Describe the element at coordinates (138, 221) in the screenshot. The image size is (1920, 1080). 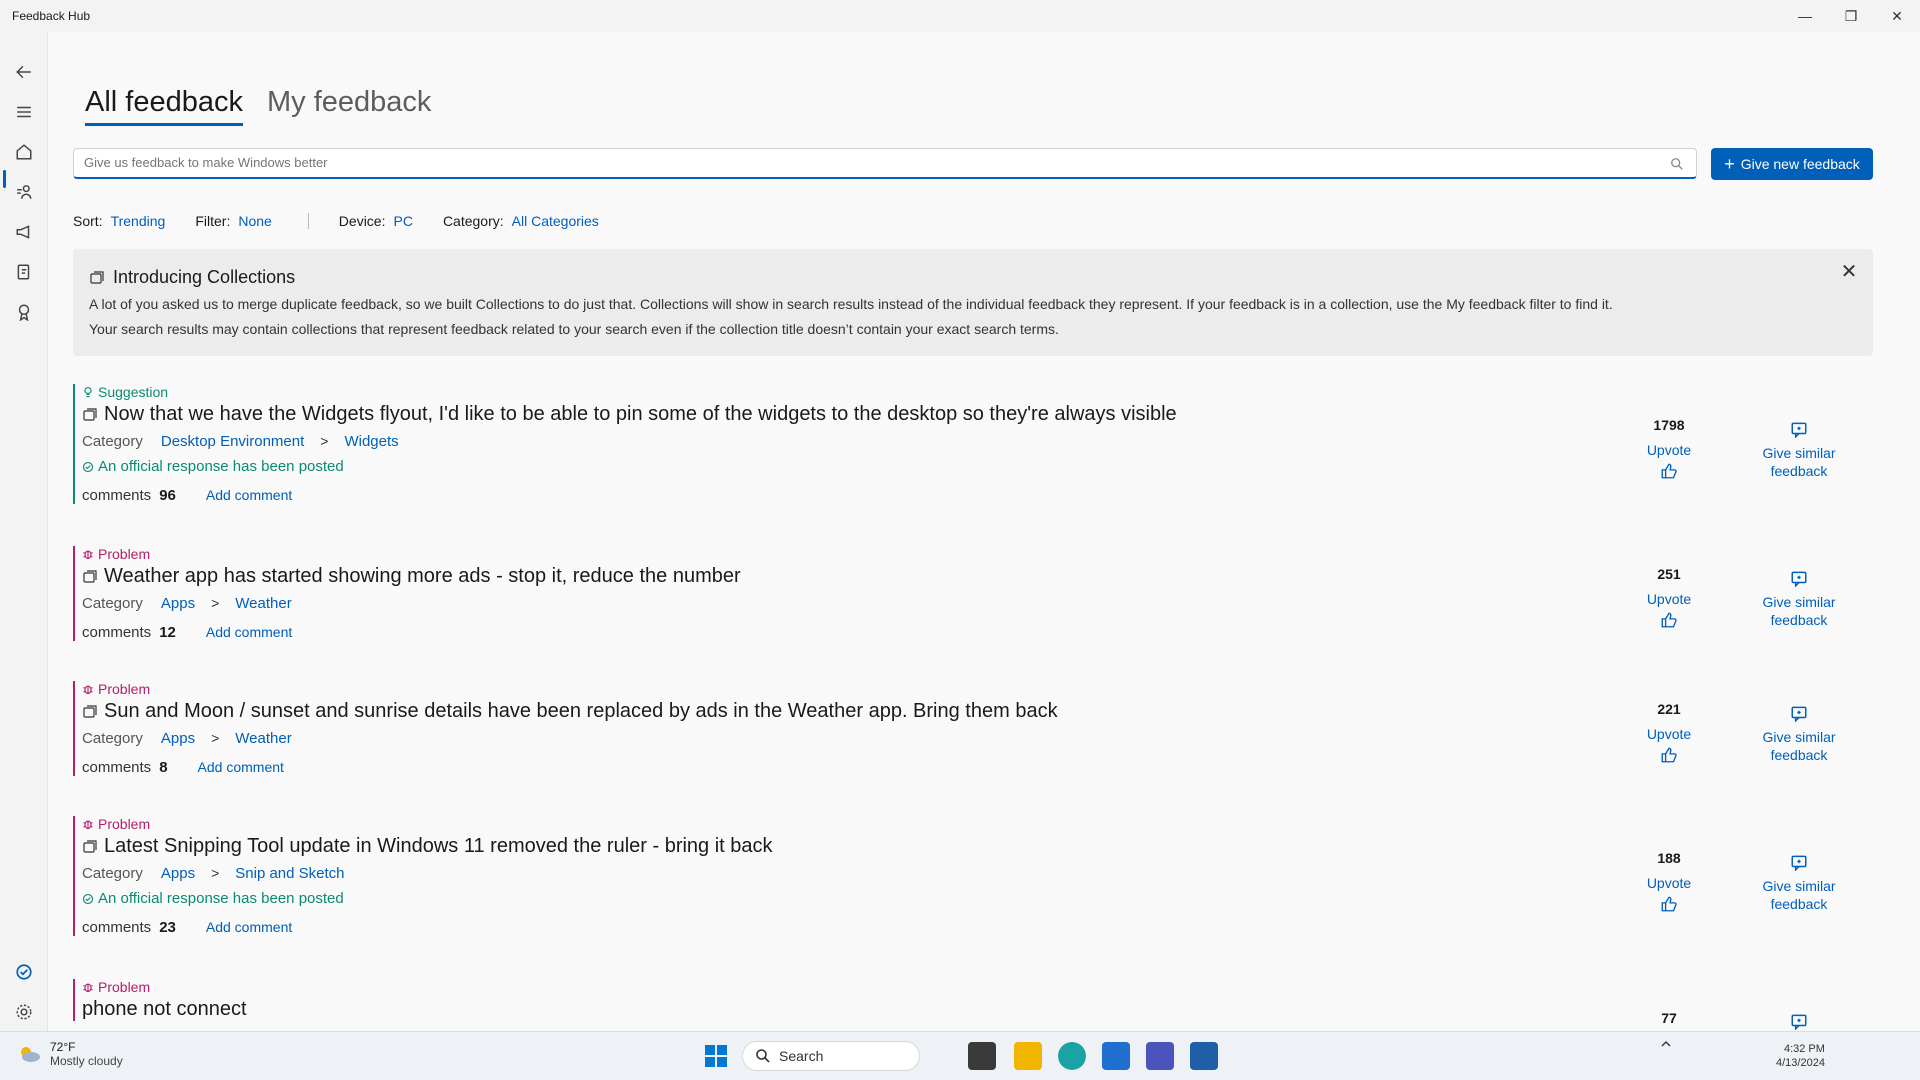
I see `sort-dropdown: Trending` at that location.